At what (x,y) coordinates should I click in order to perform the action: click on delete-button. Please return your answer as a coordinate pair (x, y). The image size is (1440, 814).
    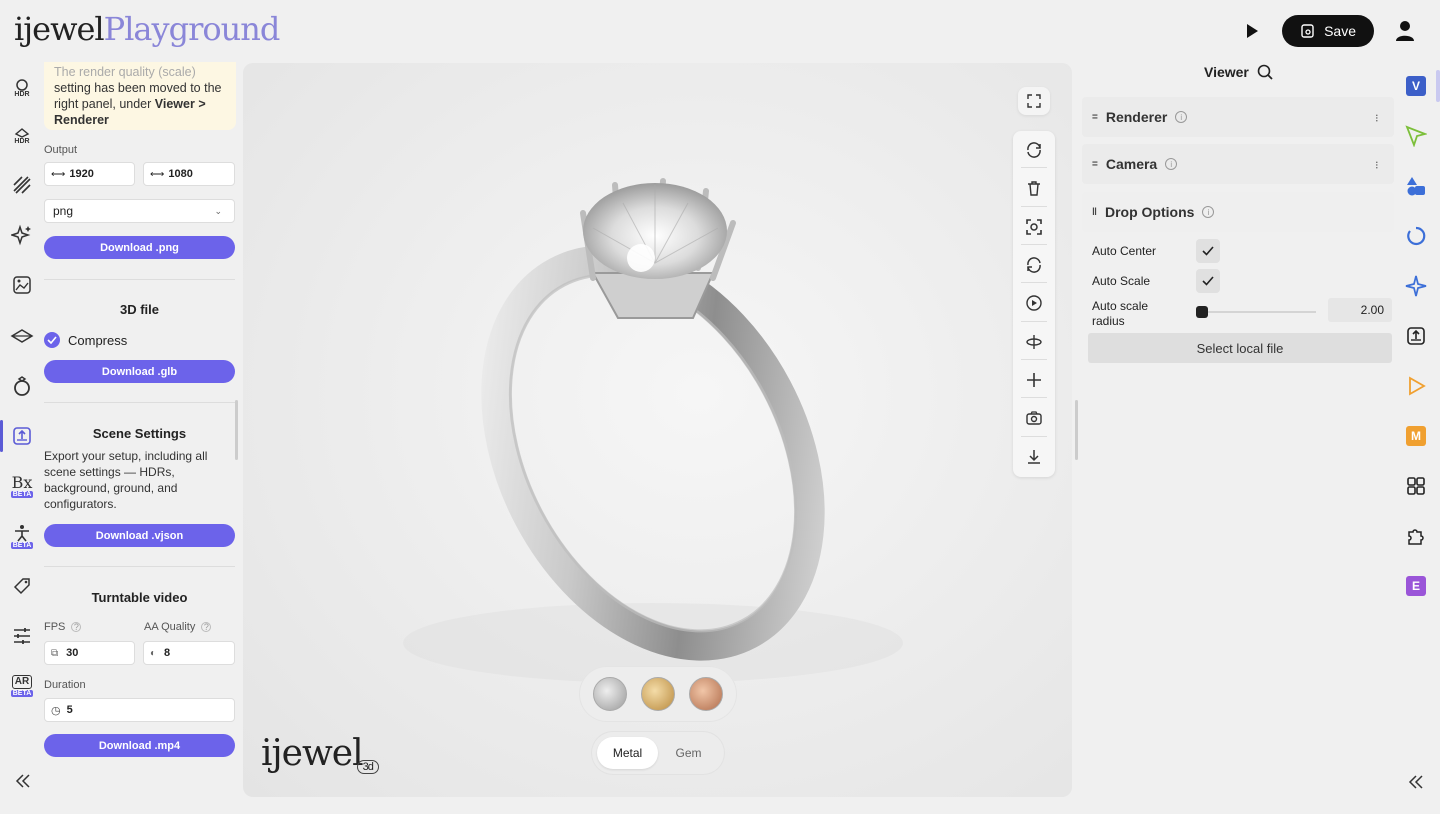
    Looking at the image, I should click on (1034, 188).